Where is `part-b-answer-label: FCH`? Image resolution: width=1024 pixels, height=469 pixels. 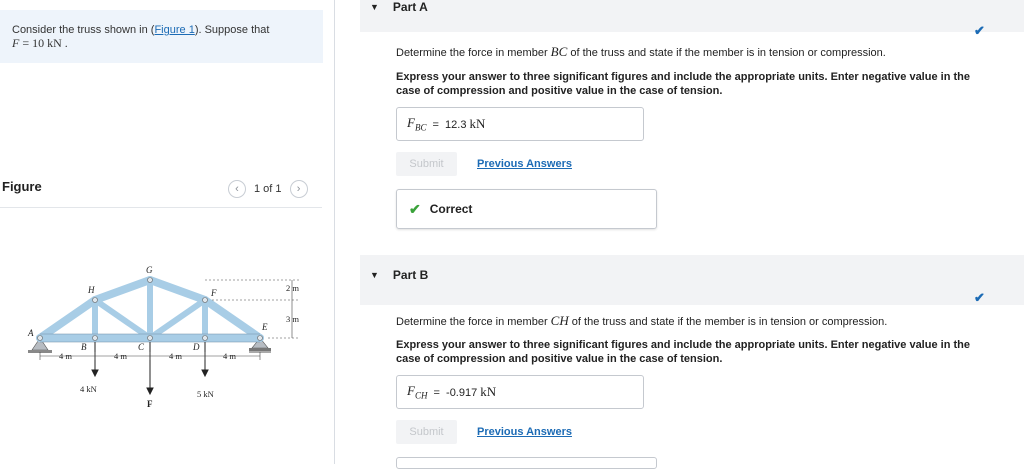 part-b-answer-label: FCH is located at coordinates (417, 392).